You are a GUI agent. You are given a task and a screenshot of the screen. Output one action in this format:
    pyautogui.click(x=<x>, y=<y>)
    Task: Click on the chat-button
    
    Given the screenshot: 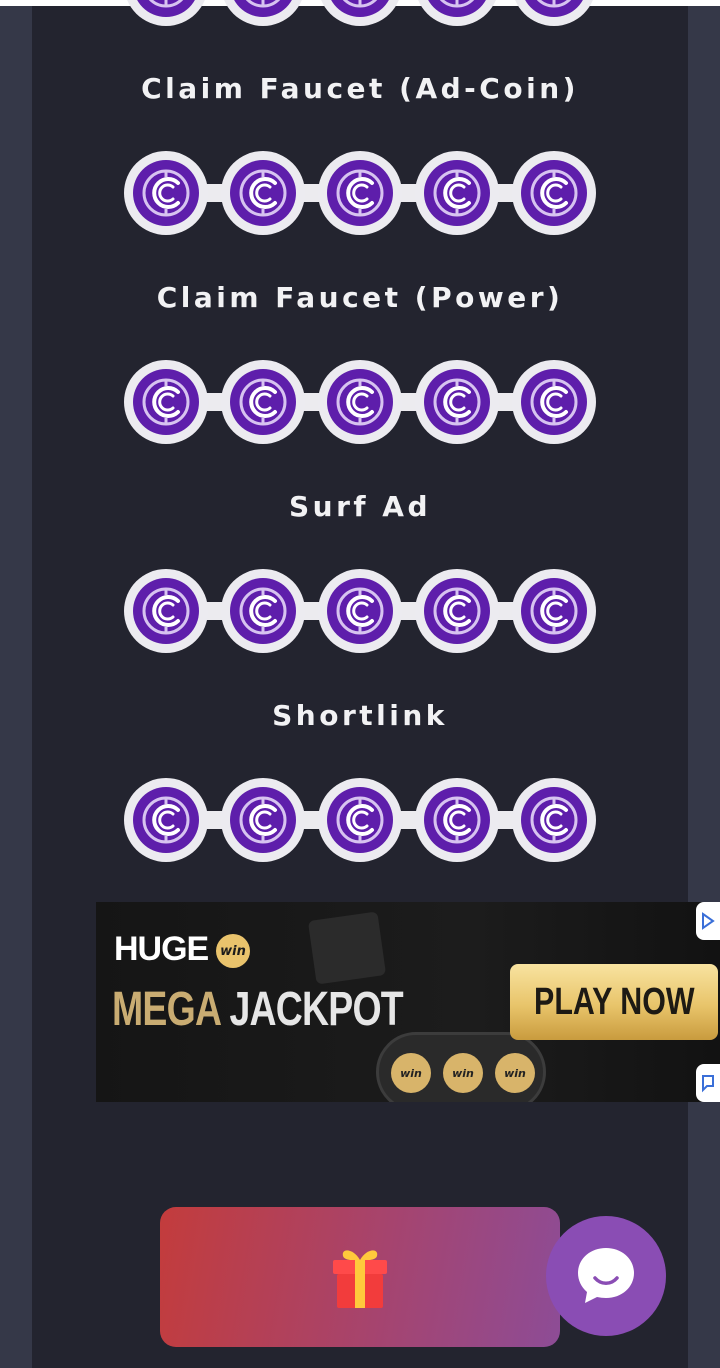 What is the action you would take?
    pyautogui.click(x=606, y=1276)
    